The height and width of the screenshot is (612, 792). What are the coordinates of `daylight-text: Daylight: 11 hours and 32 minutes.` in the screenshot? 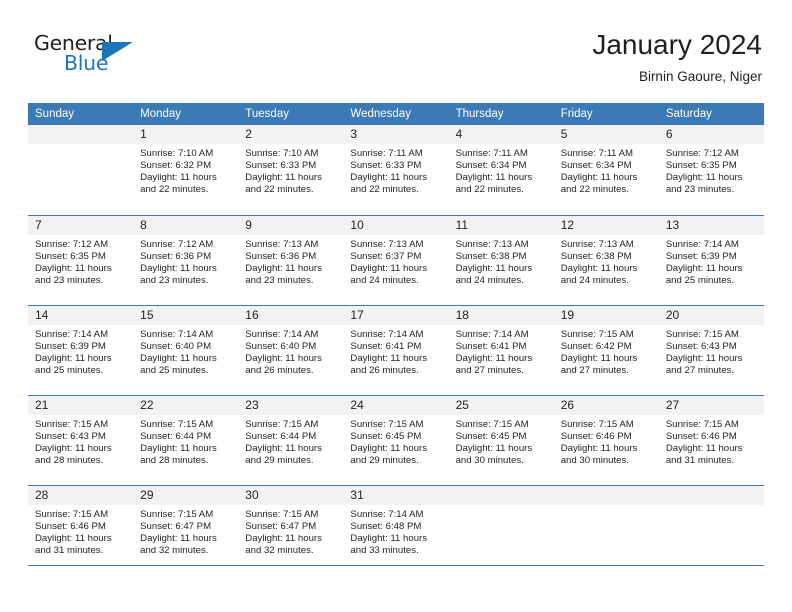 It's located at (178, 544).